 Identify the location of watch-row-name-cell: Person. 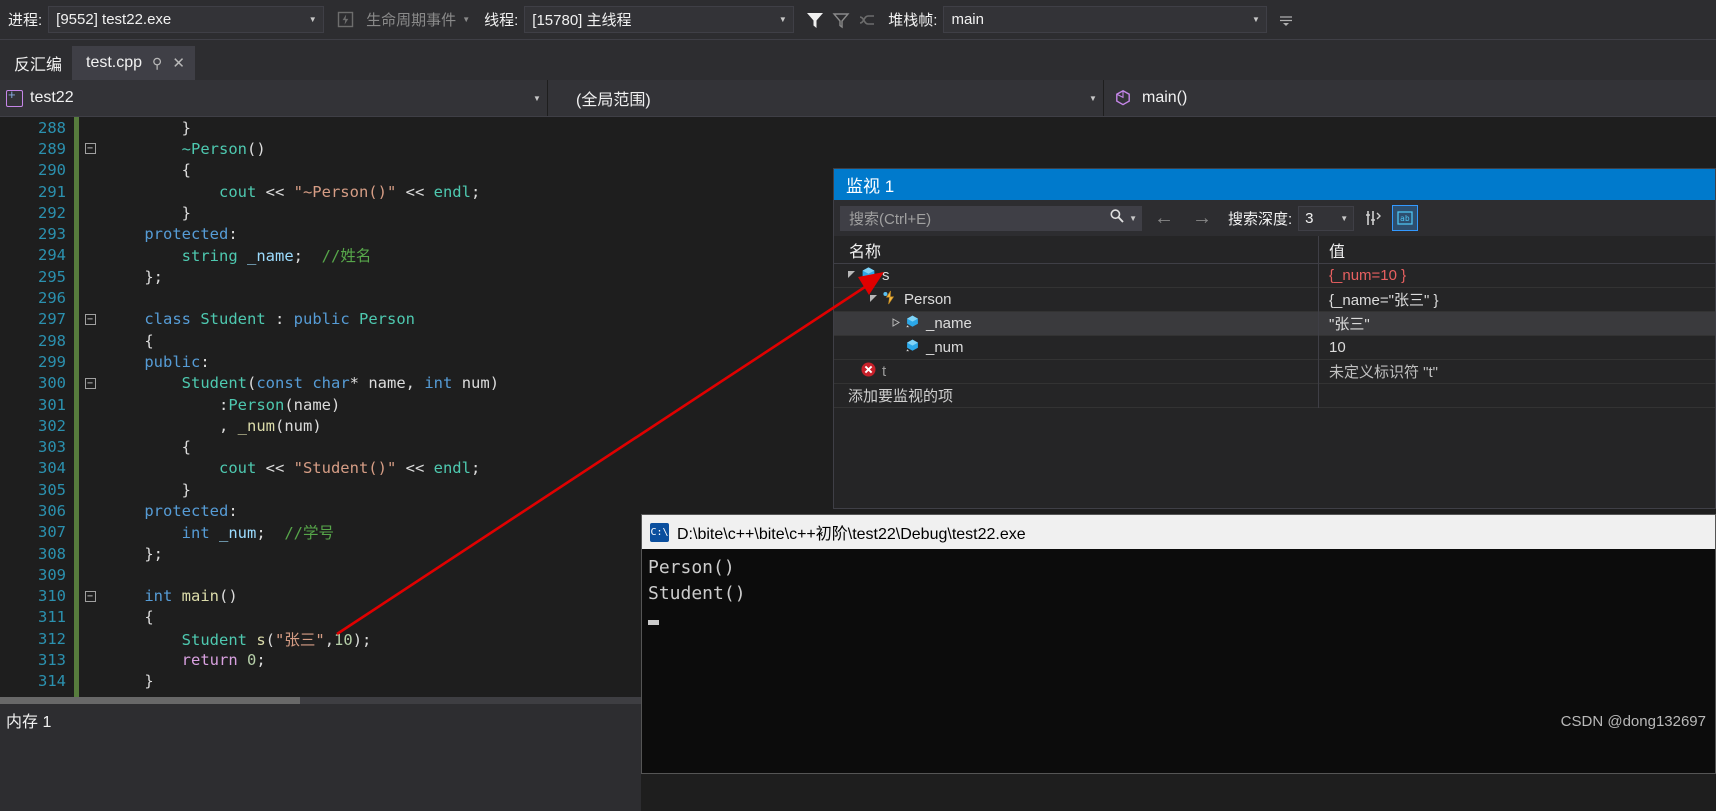
(1076, 299).